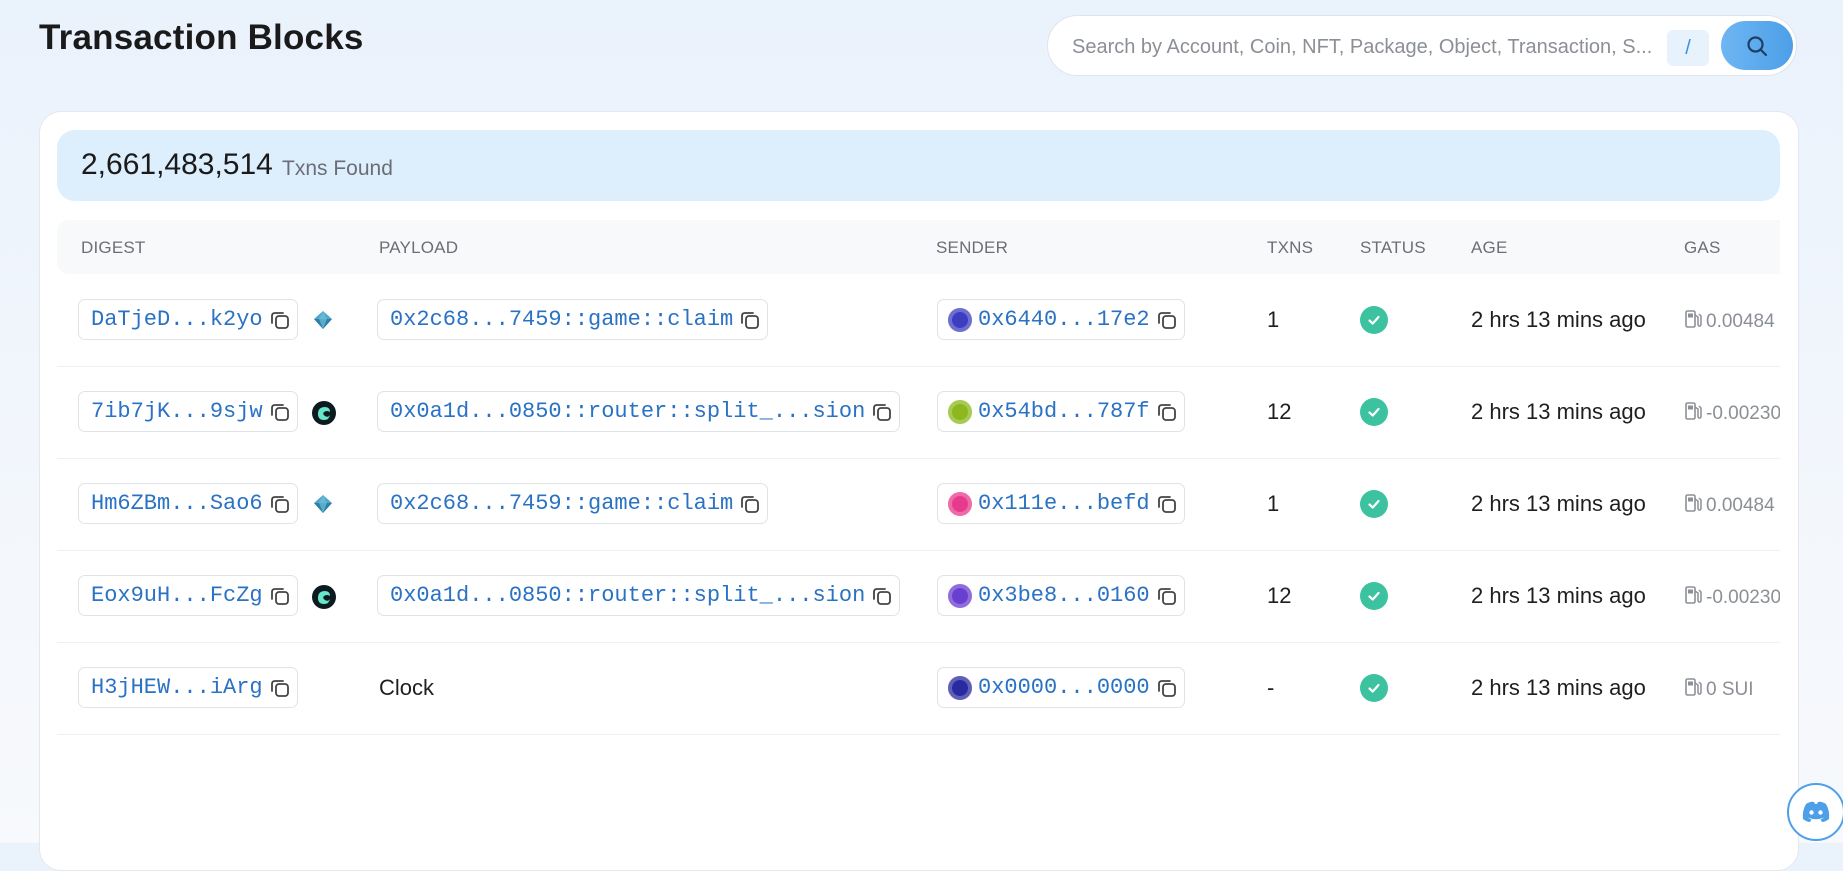 The height and width of the screenshot is (871, 1843). Describe the element at coordinates (177, 164) in the screenshot. I see `txns-count: 2,661,483,514` at that location.